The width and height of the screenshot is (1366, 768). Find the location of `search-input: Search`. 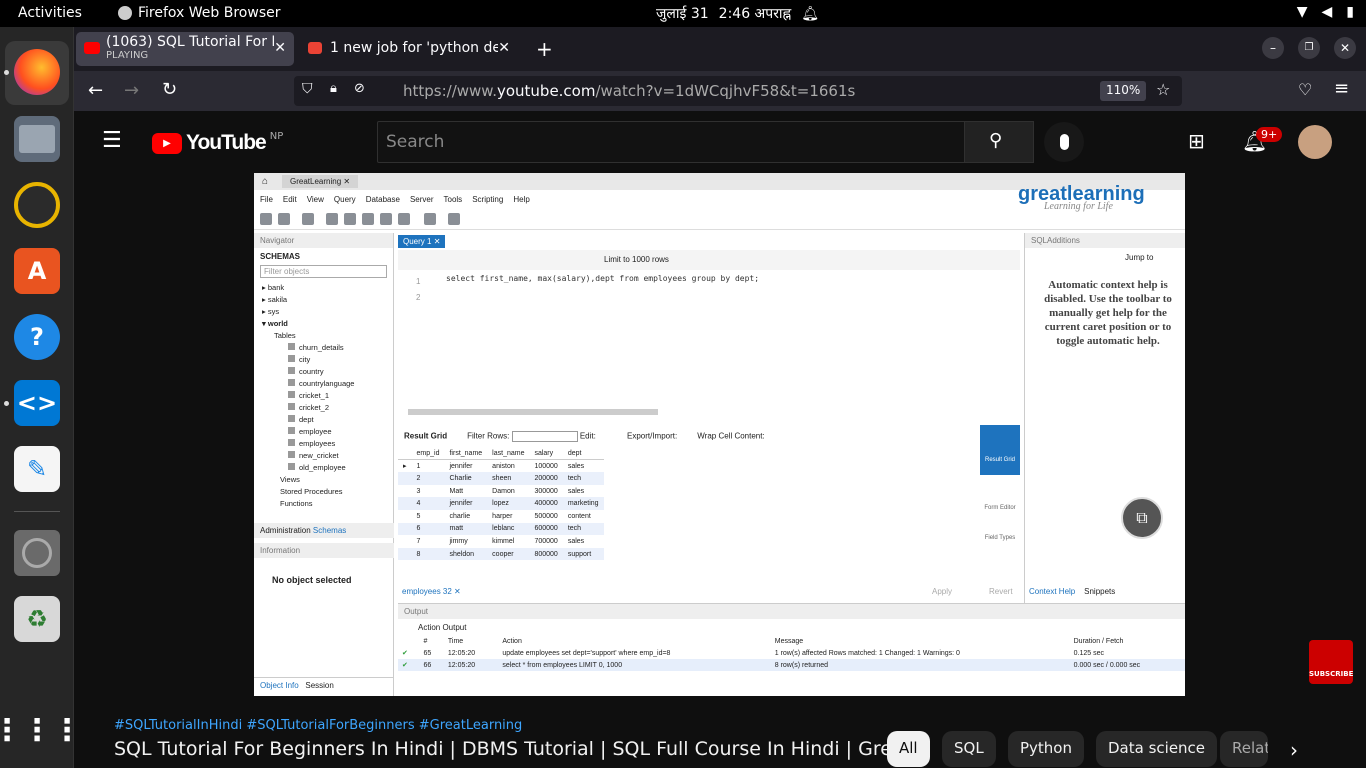

search-input: Search is located at coordinates (671, 142).